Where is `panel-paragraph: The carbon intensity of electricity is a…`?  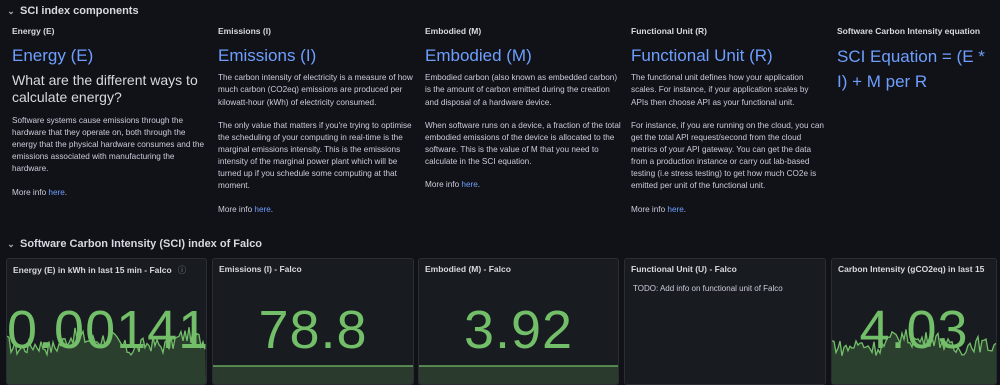
panel-paragraph: The carbon intensity of electricity is a… is located at coordinates (315, 90).